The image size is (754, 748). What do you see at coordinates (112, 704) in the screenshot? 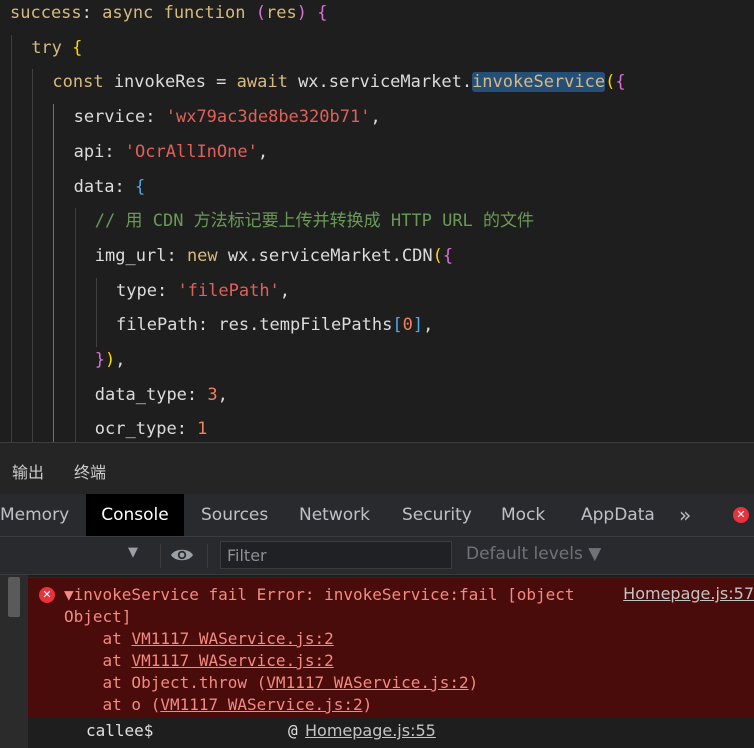
I see `stack-frame-text: at o (` at bounding box center [112, 704].